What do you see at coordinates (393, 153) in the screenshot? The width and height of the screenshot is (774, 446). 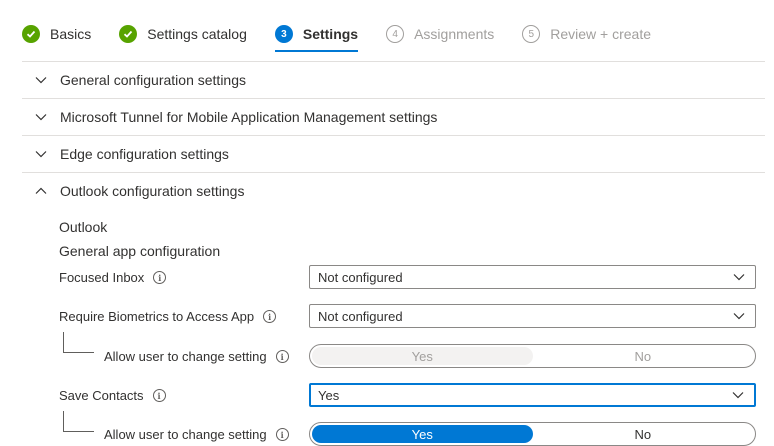 I see `section-edge-configuration: Edge configuration settings` at bounding box center [393, 153].